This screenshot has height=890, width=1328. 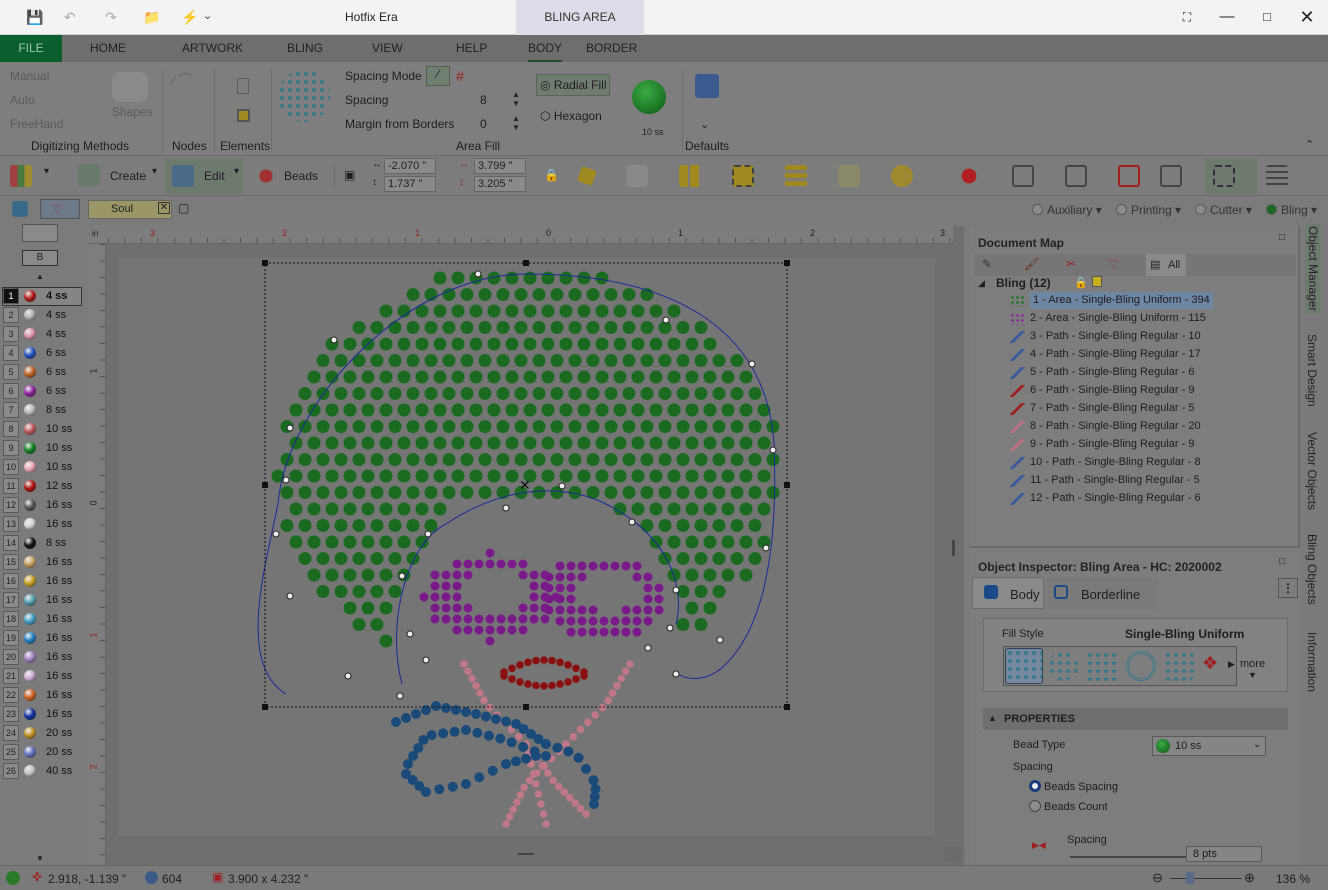 I want to click on create-dropdown-icon: ▾, so click(x=154, y=171).